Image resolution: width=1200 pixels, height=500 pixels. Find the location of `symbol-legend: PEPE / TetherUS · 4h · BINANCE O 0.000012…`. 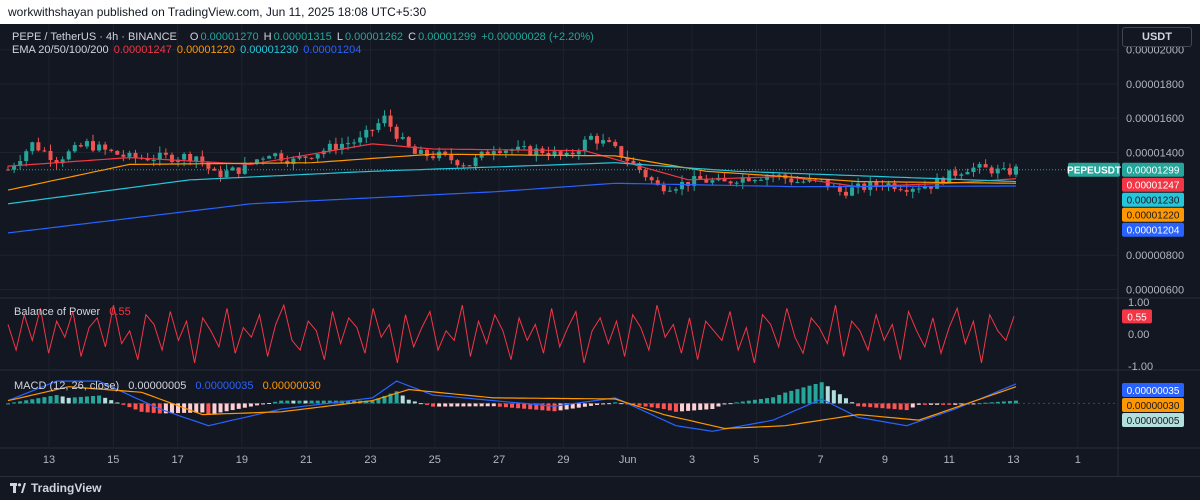

symbol-legend: PEPE / TetherUS · 4h · BINANCE O 0.000012… is located at coordinates (304, 37).